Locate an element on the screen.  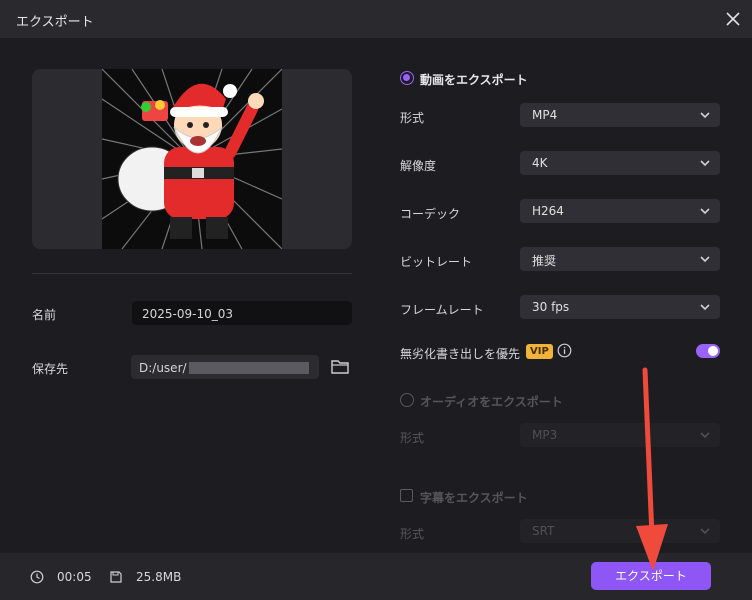
video-export-radio is located at coordinates (407, 78).